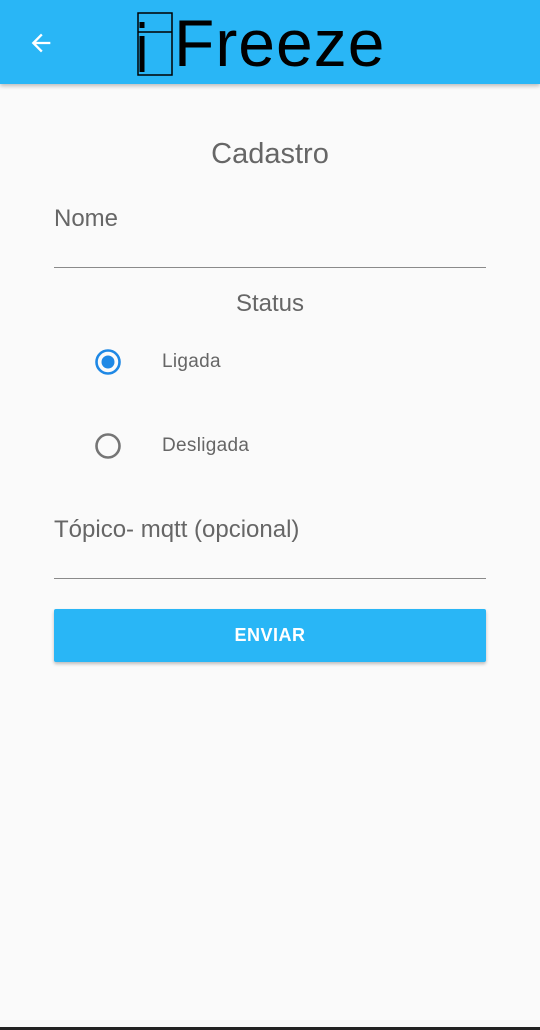  Describe the element at coordinates (191, 361) in the screenshot. I see `status-option-label: Ligada` at that location.